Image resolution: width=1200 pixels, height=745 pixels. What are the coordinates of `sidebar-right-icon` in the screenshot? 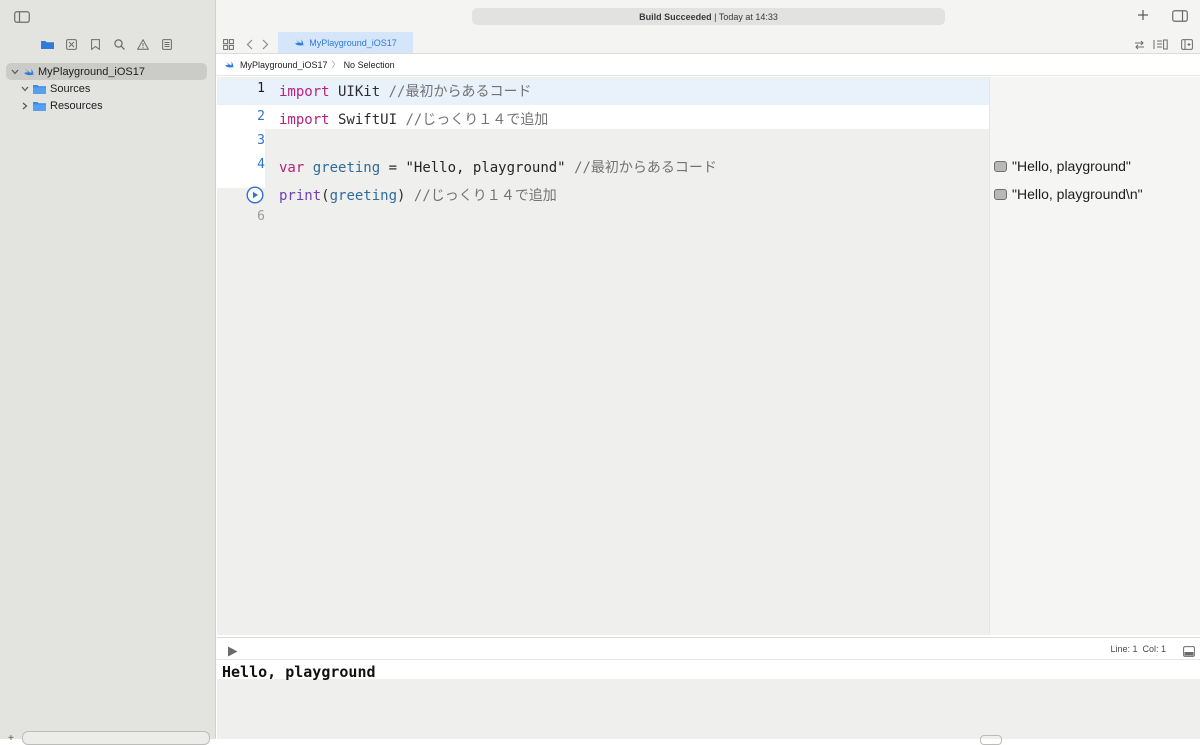 It's located at (1180, 16).